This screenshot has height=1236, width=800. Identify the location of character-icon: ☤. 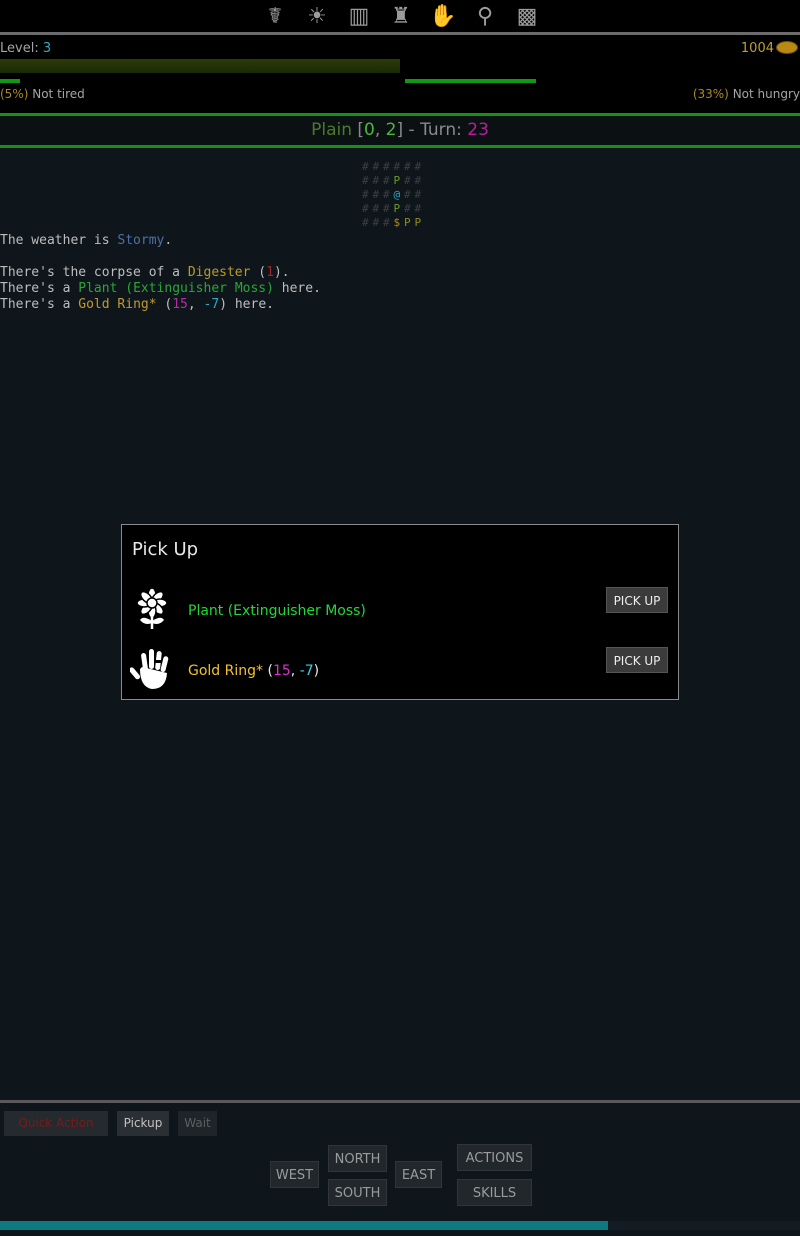
(275, 16).